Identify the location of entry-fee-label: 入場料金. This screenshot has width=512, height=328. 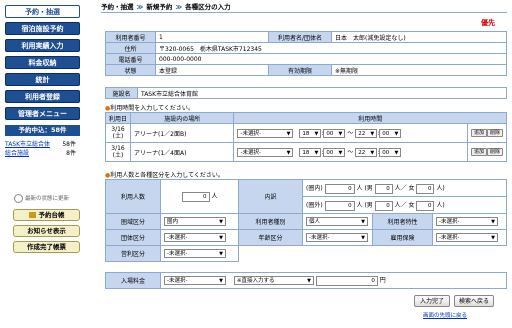
(133, 280).